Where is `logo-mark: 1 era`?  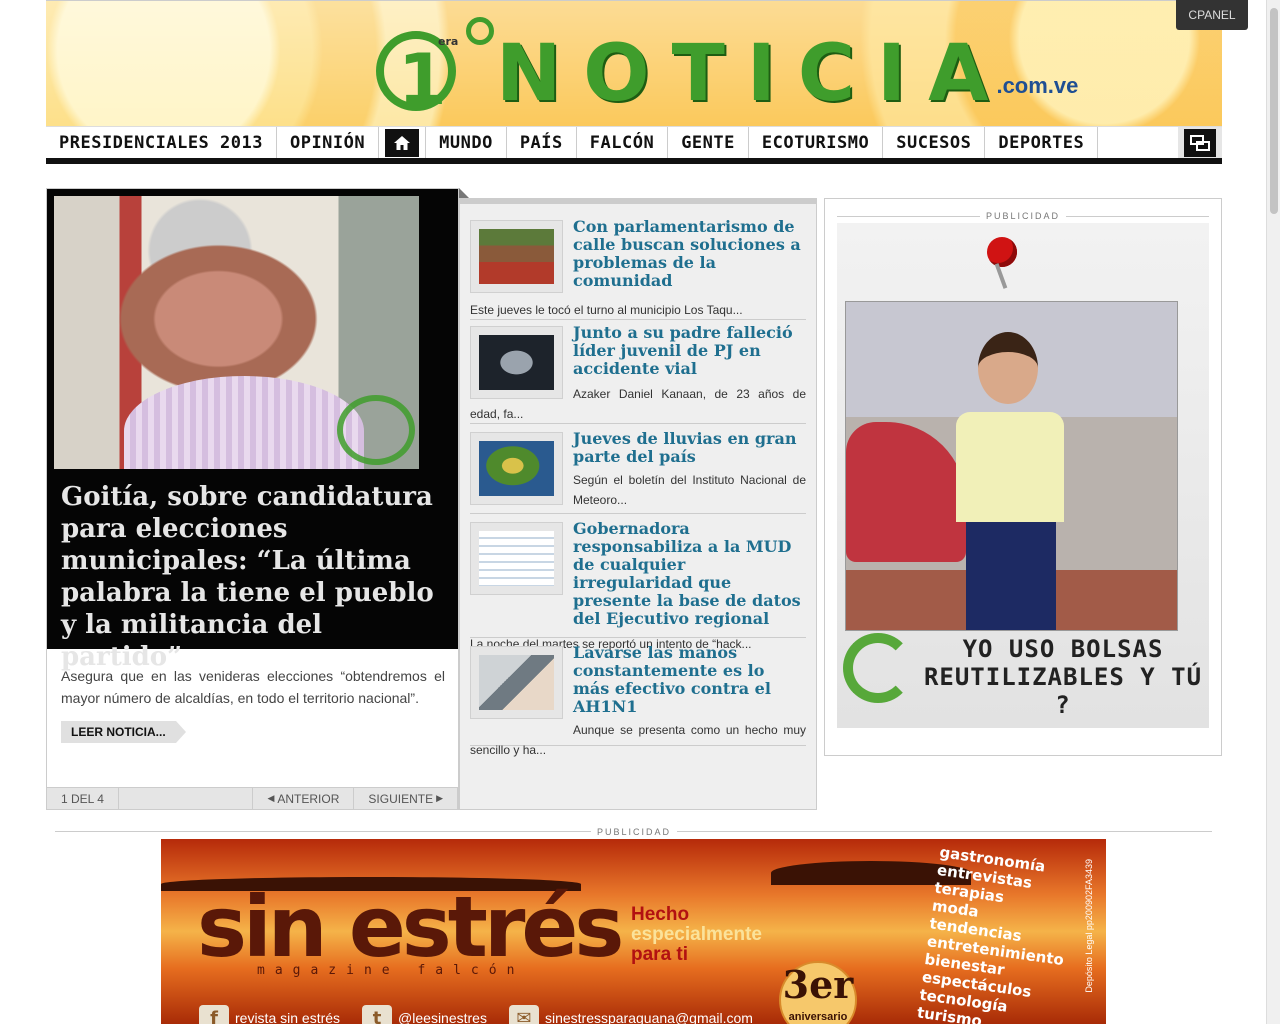 logo-mark: 1 era is located at coordinates (435, 66).